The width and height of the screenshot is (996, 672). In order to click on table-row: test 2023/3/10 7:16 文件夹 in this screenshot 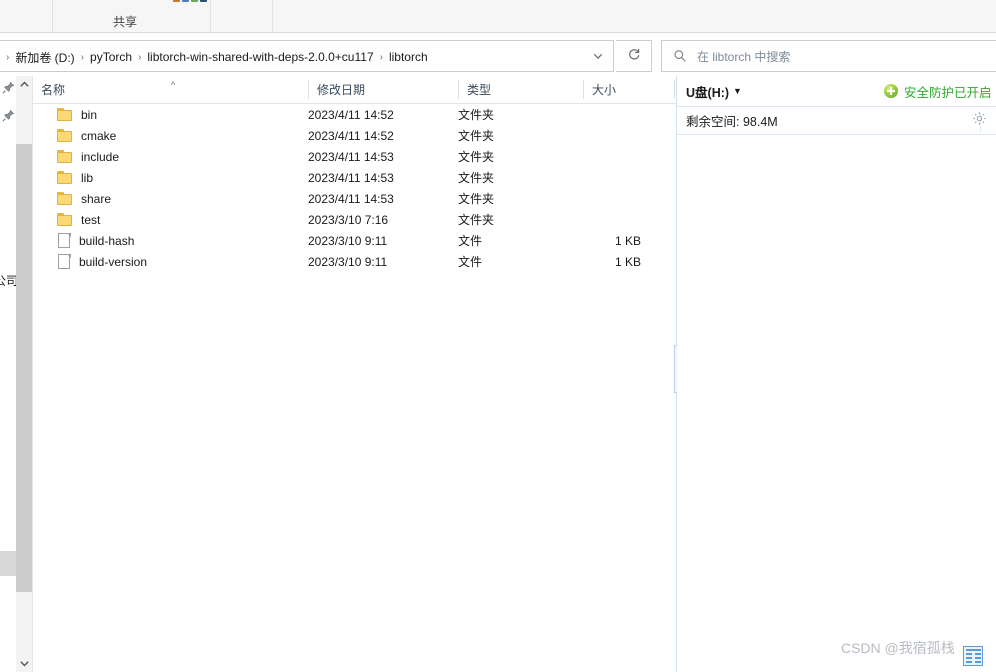, I will do `click(354, 219)`.